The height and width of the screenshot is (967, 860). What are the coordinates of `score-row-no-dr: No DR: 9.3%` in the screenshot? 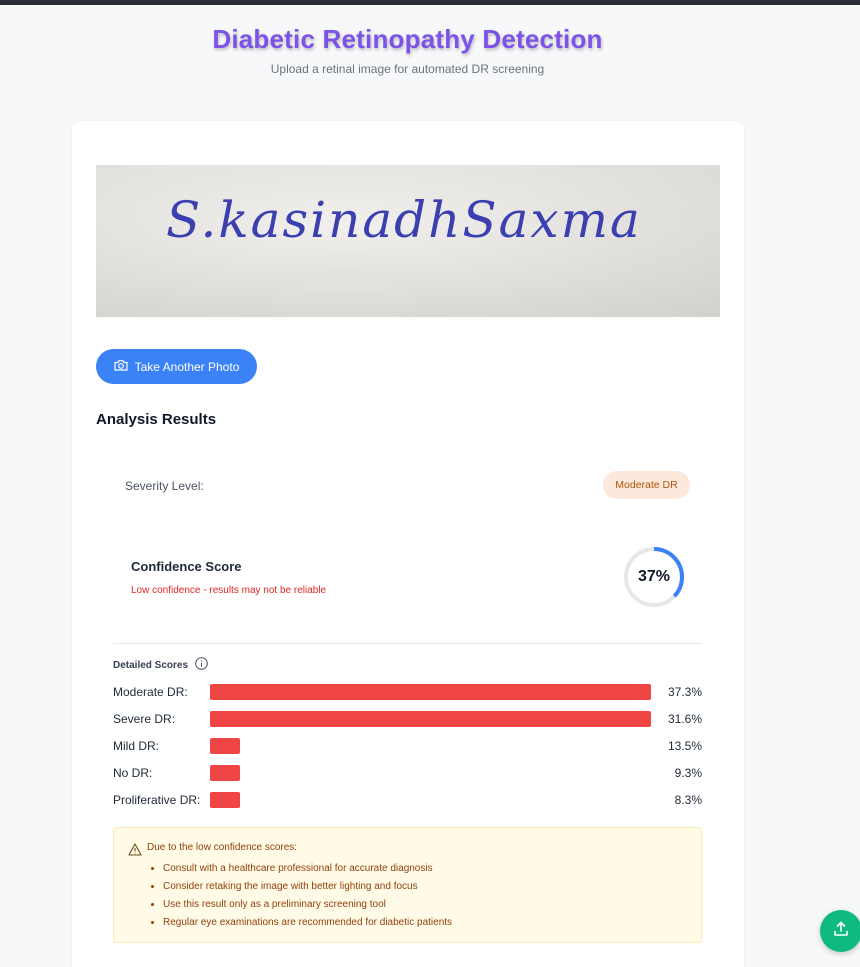 It's located at (407, 773).